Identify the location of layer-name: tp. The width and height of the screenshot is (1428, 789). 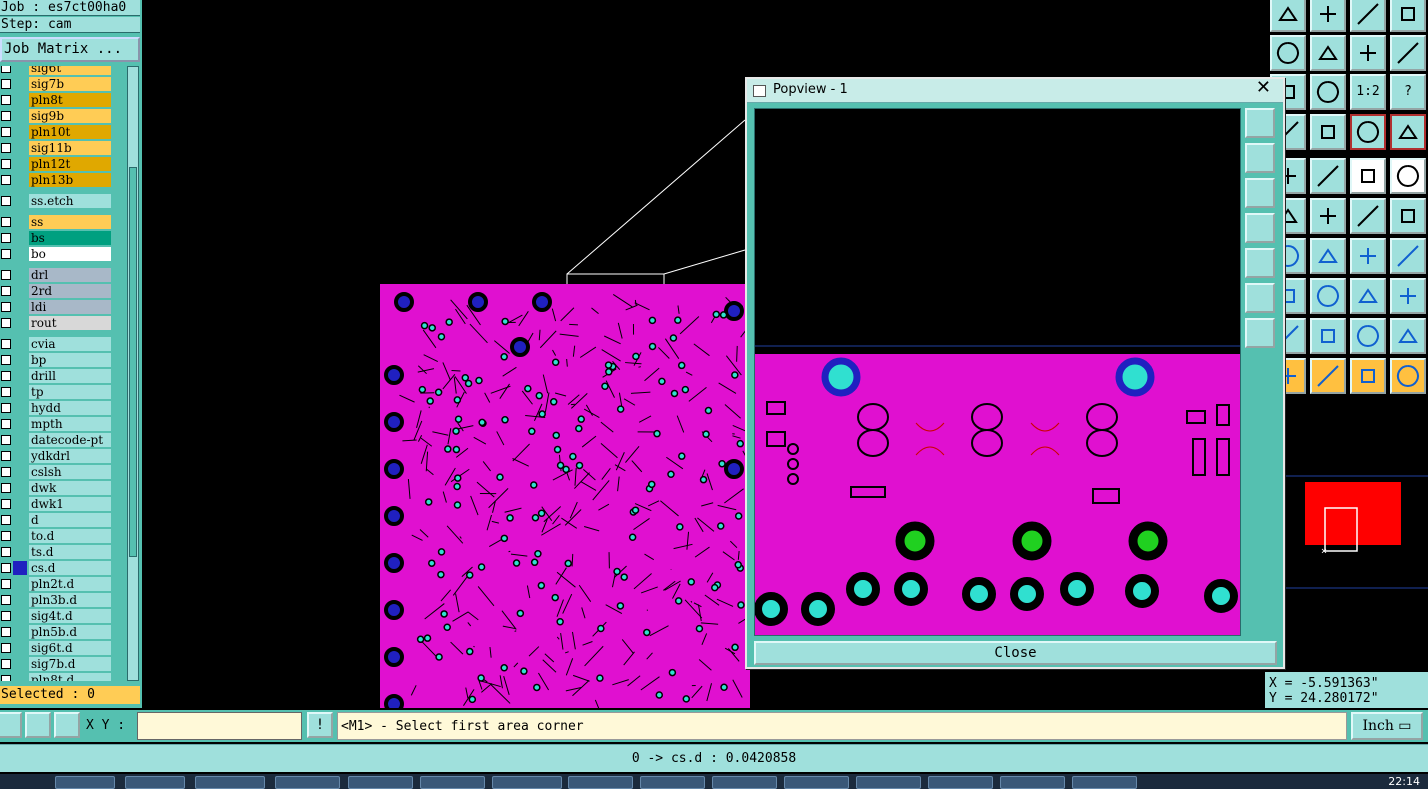
(70, 392).